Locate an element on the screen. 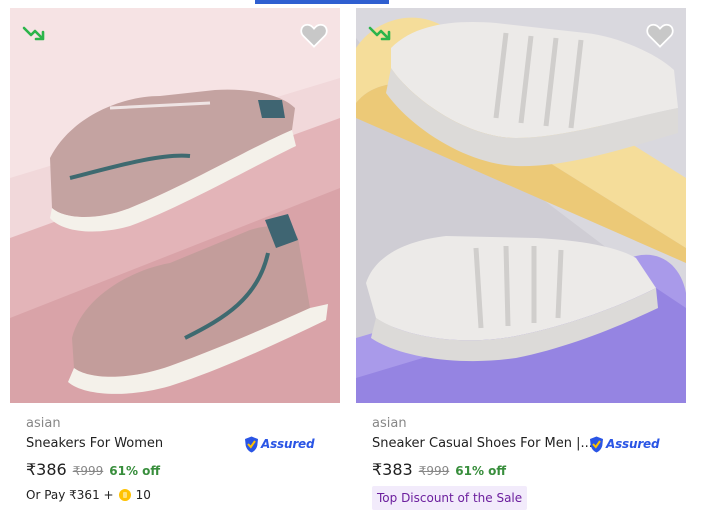  price-row: ₹386 ₹999 61% off is located at coordinates (93, 469).